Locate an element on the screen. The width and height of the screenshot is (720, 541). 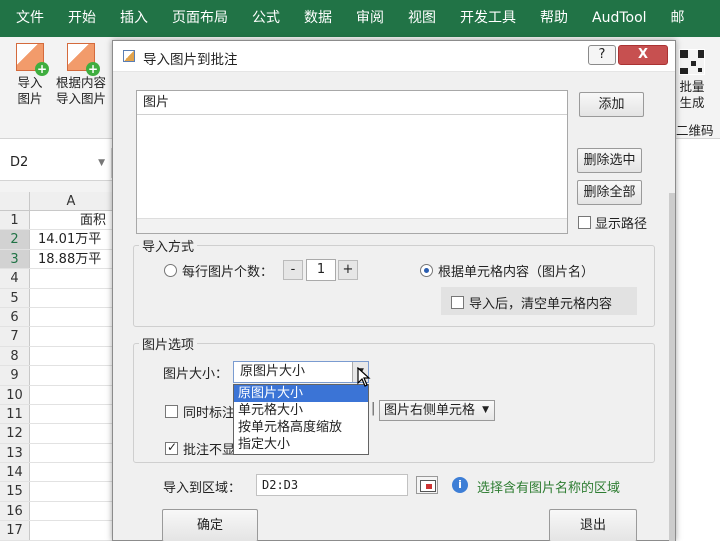
tab-review: 审阅 is located at coordinates (370, 18).